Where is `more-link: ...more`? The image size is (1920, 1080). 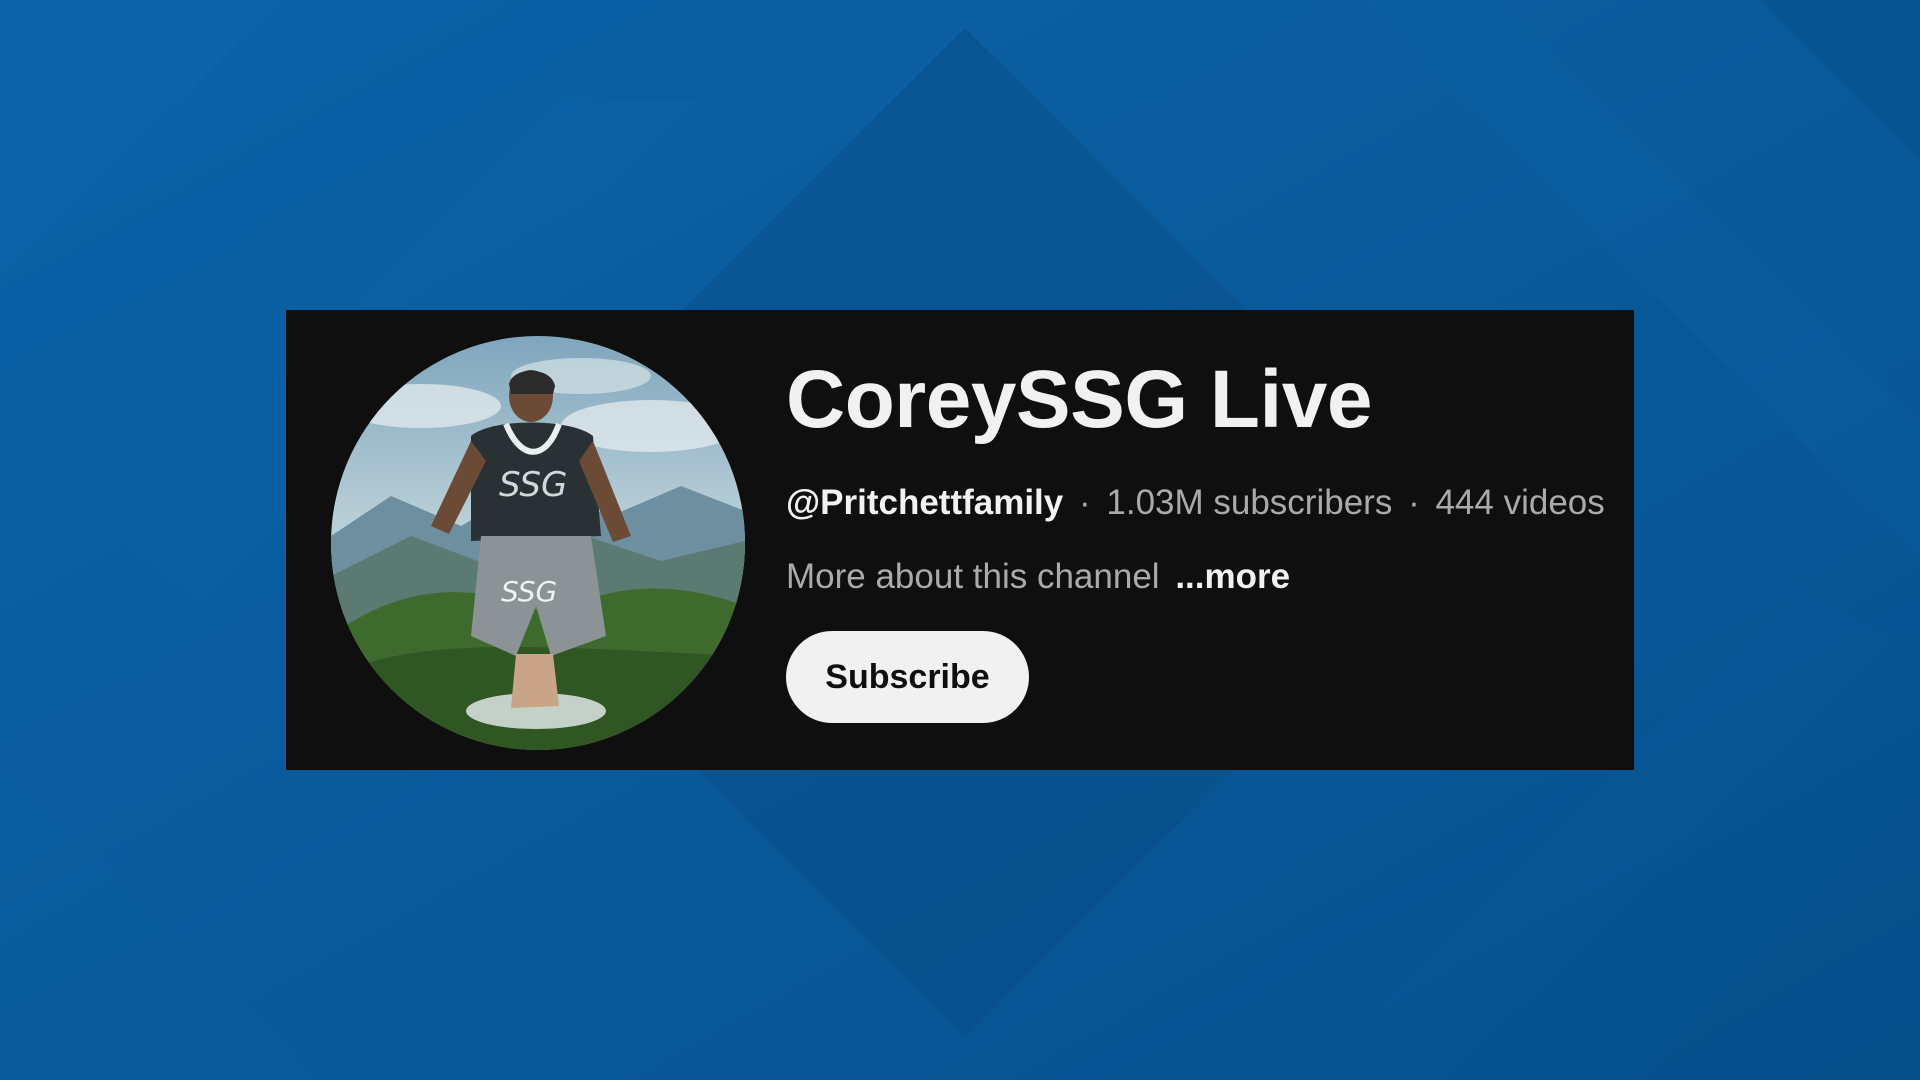 more-link: ...more is located at coordinates (1232, 576).